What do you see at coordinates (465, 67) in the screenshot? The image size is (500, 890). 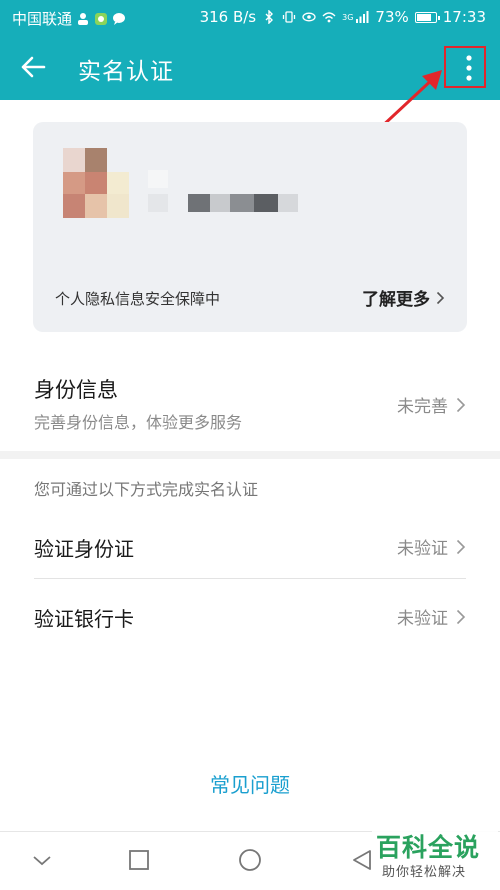 I see `annotation-highlight-box` at bounding box center [465, 67].